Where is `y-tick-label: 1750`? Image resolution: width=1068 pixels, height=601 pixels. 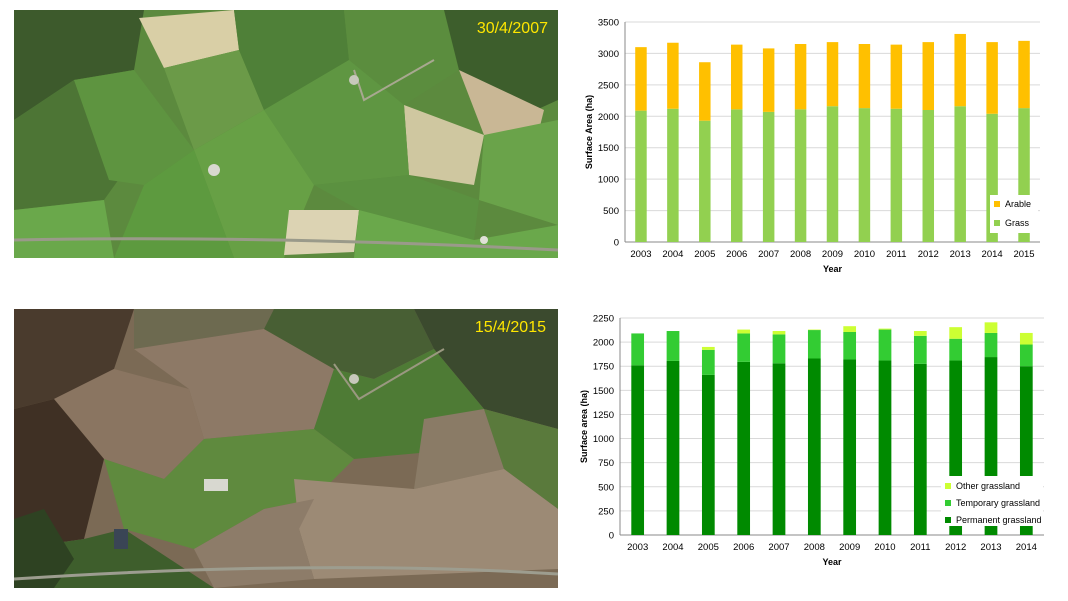 y-tick-label: 1750 is located at coordinates (603, 367).